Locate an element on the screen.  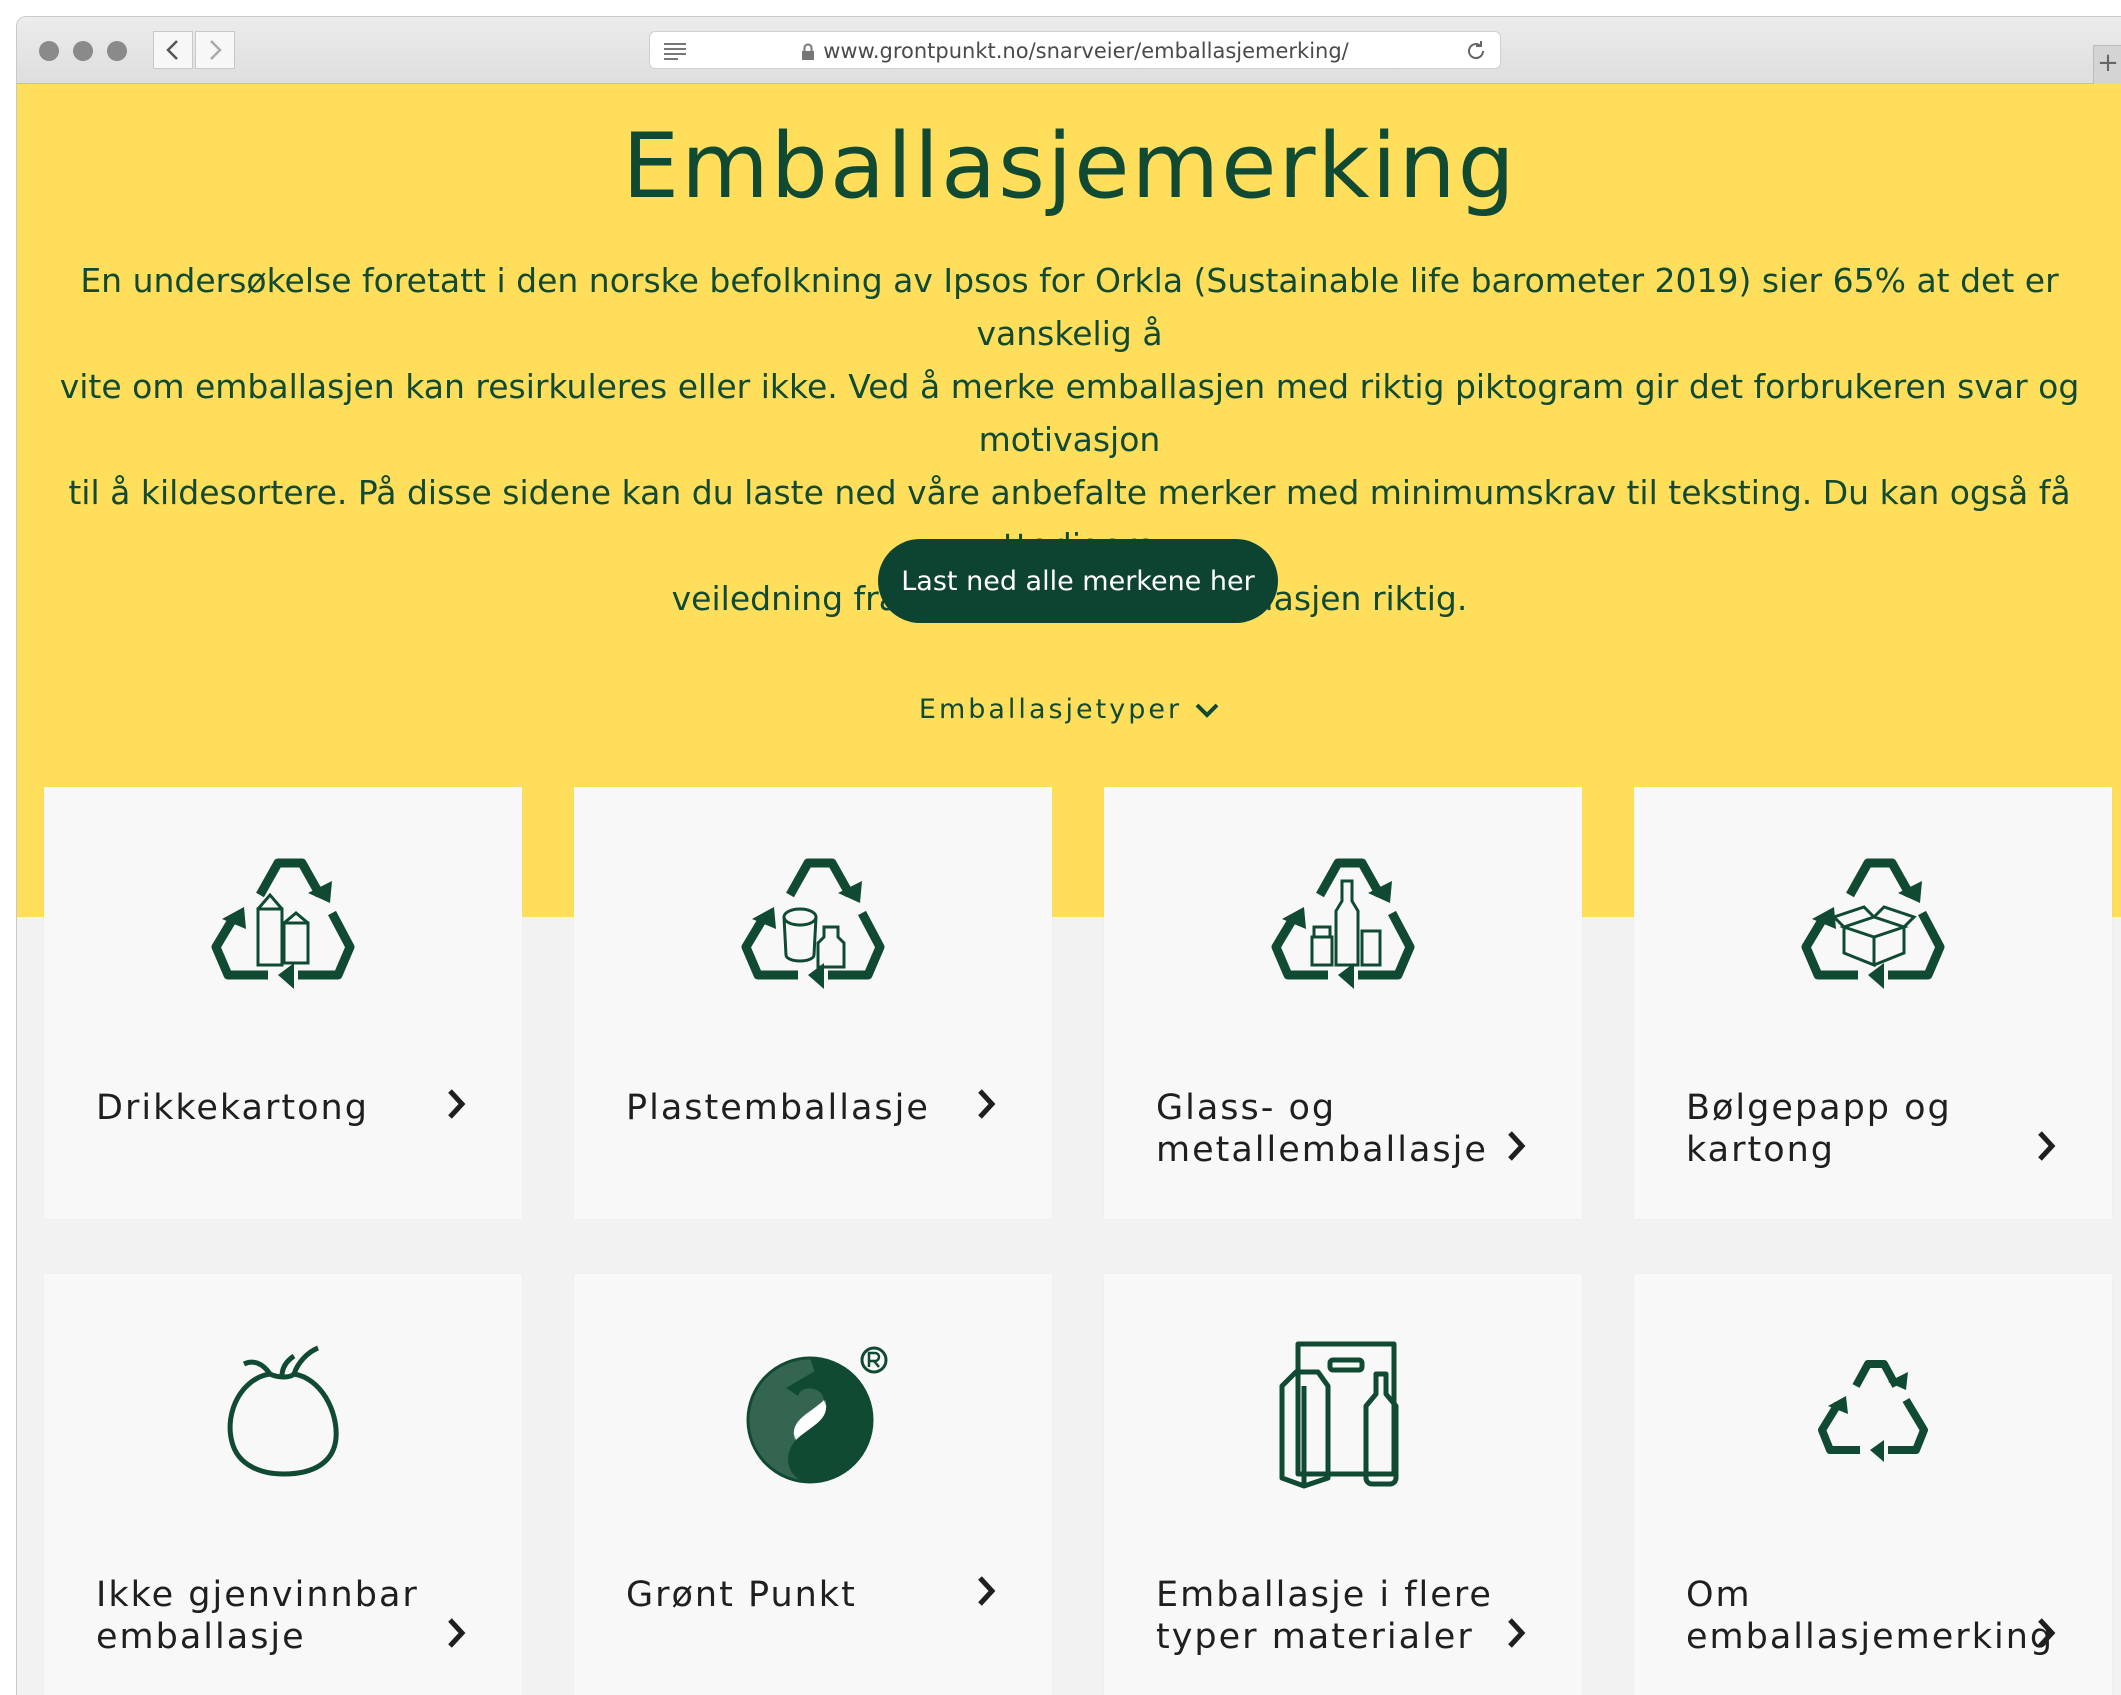
close-window-button is located at coordinates (49, 51).